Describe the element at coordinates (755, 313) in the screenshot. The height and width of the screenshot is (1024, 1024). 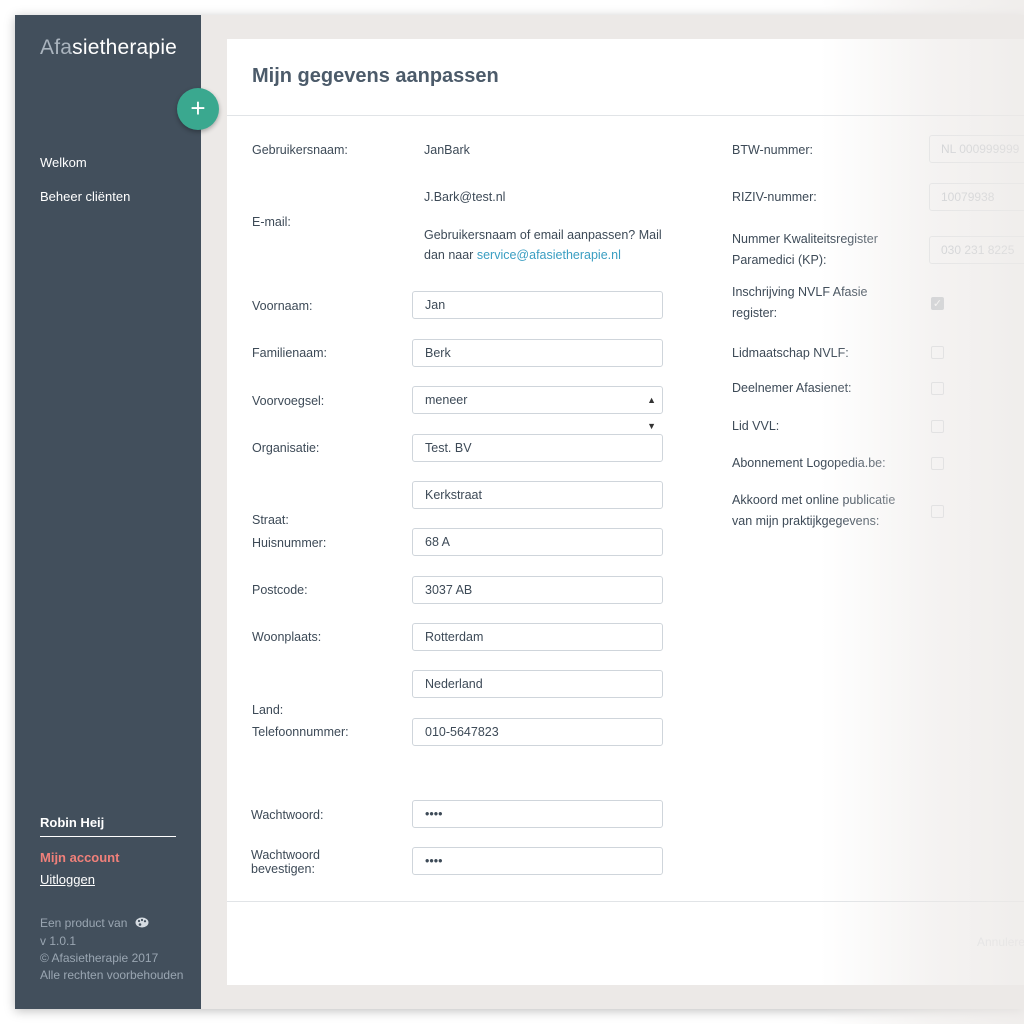
I see `nvlf-register-label-line2: register:` at that location.